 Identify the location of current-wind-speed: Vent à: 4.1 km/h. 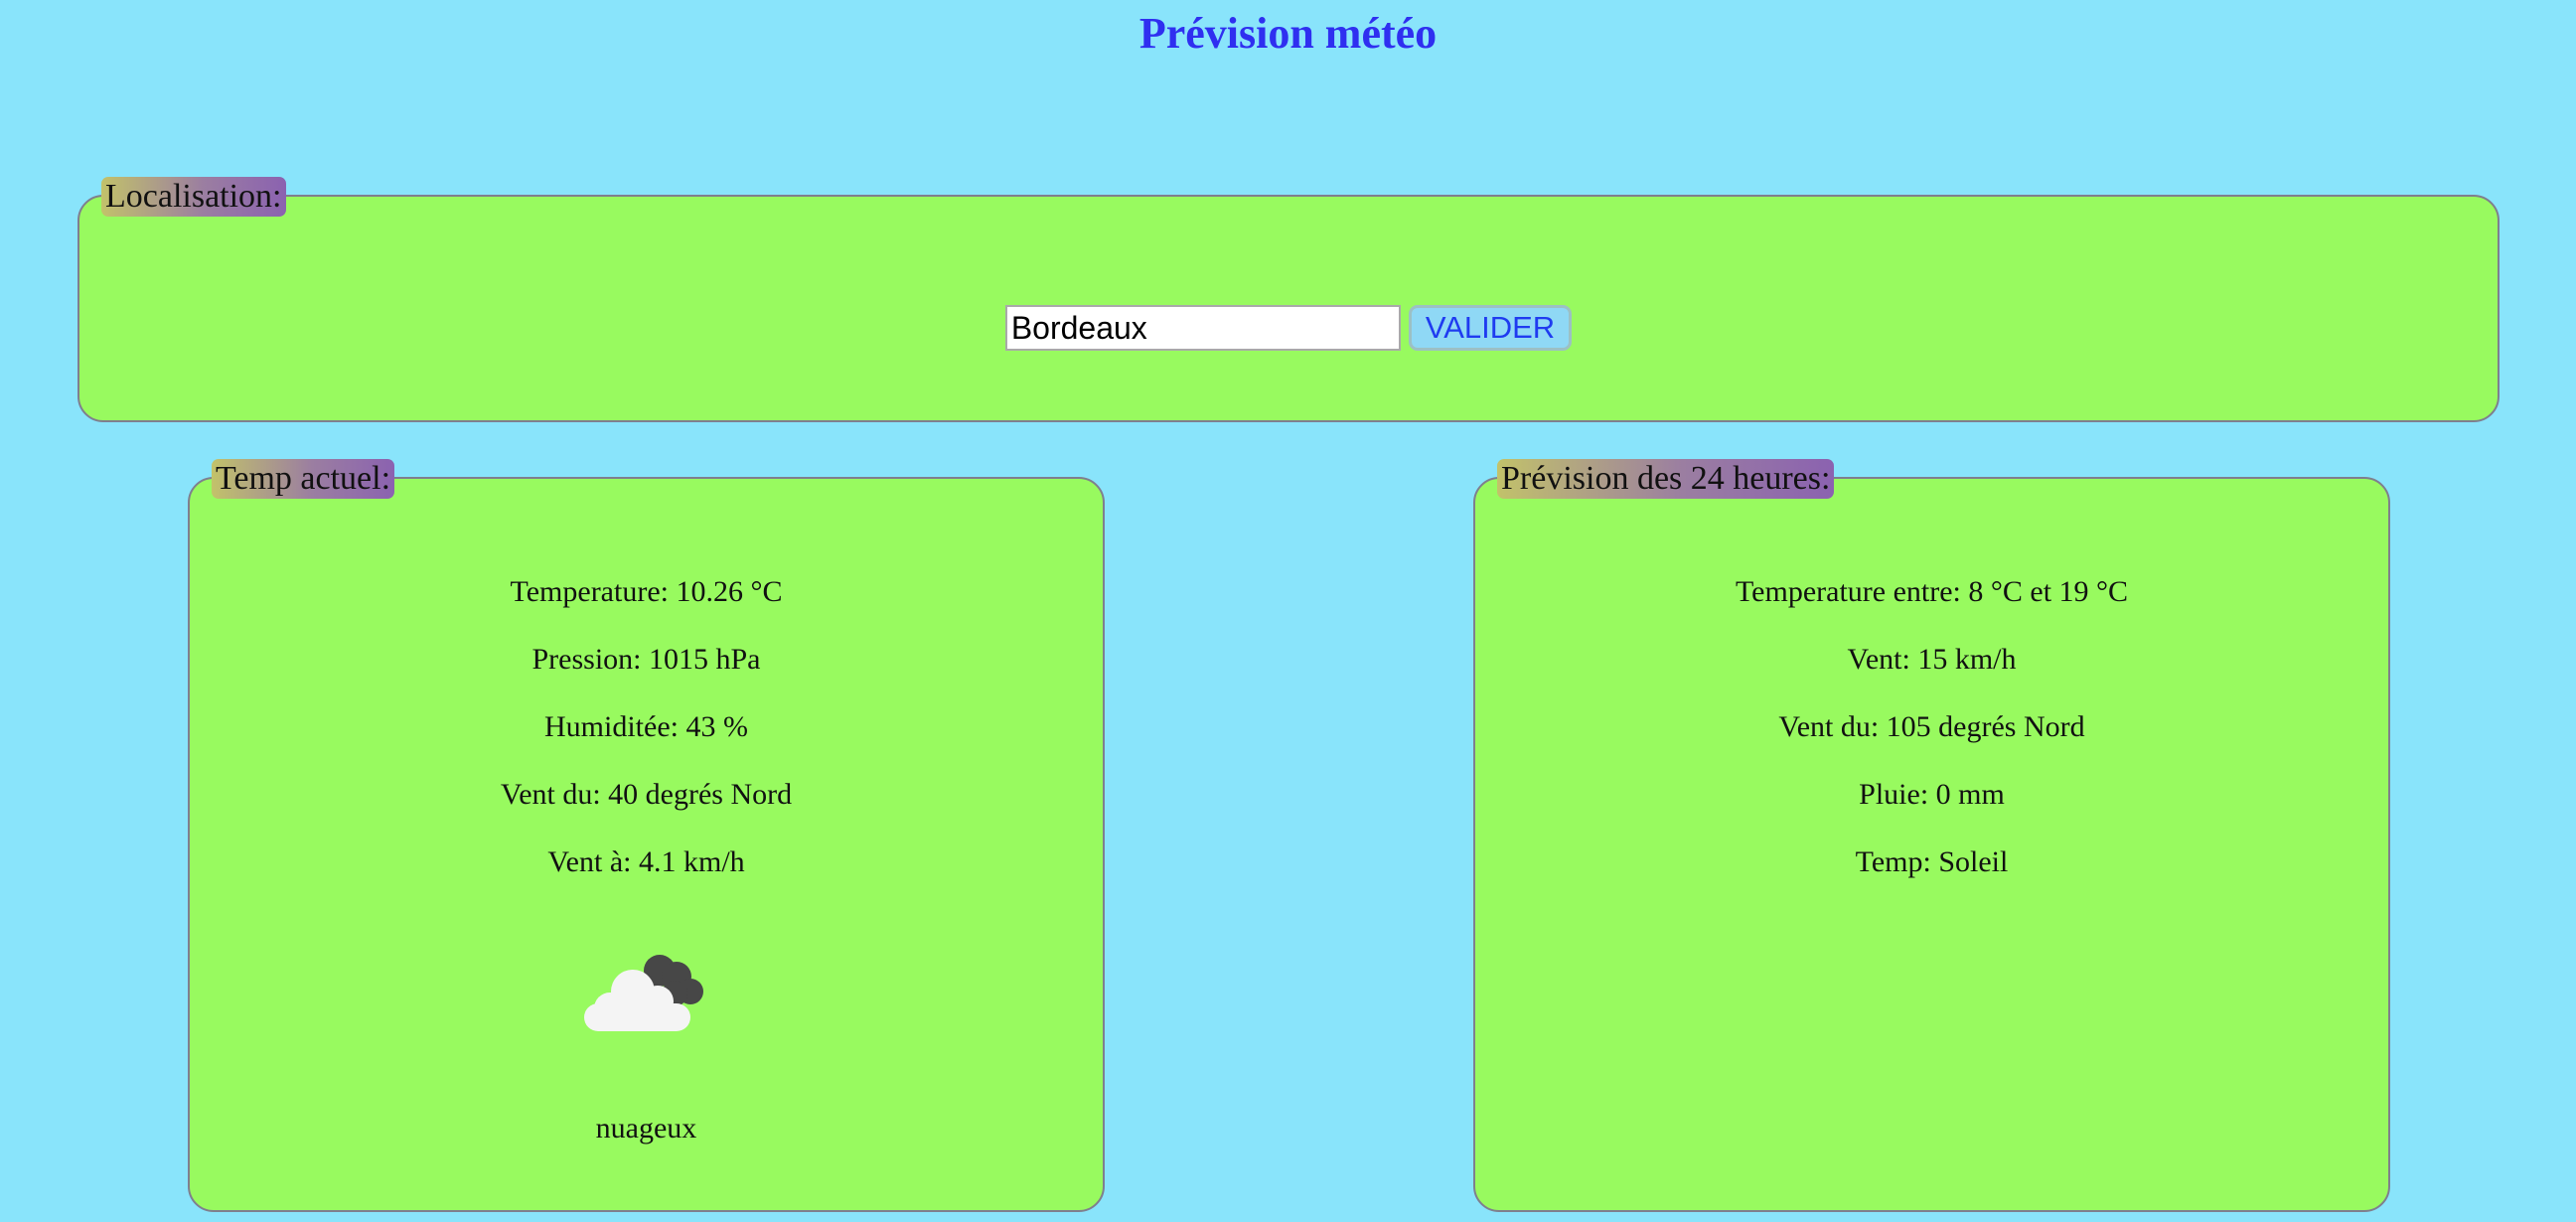
(646, 861).